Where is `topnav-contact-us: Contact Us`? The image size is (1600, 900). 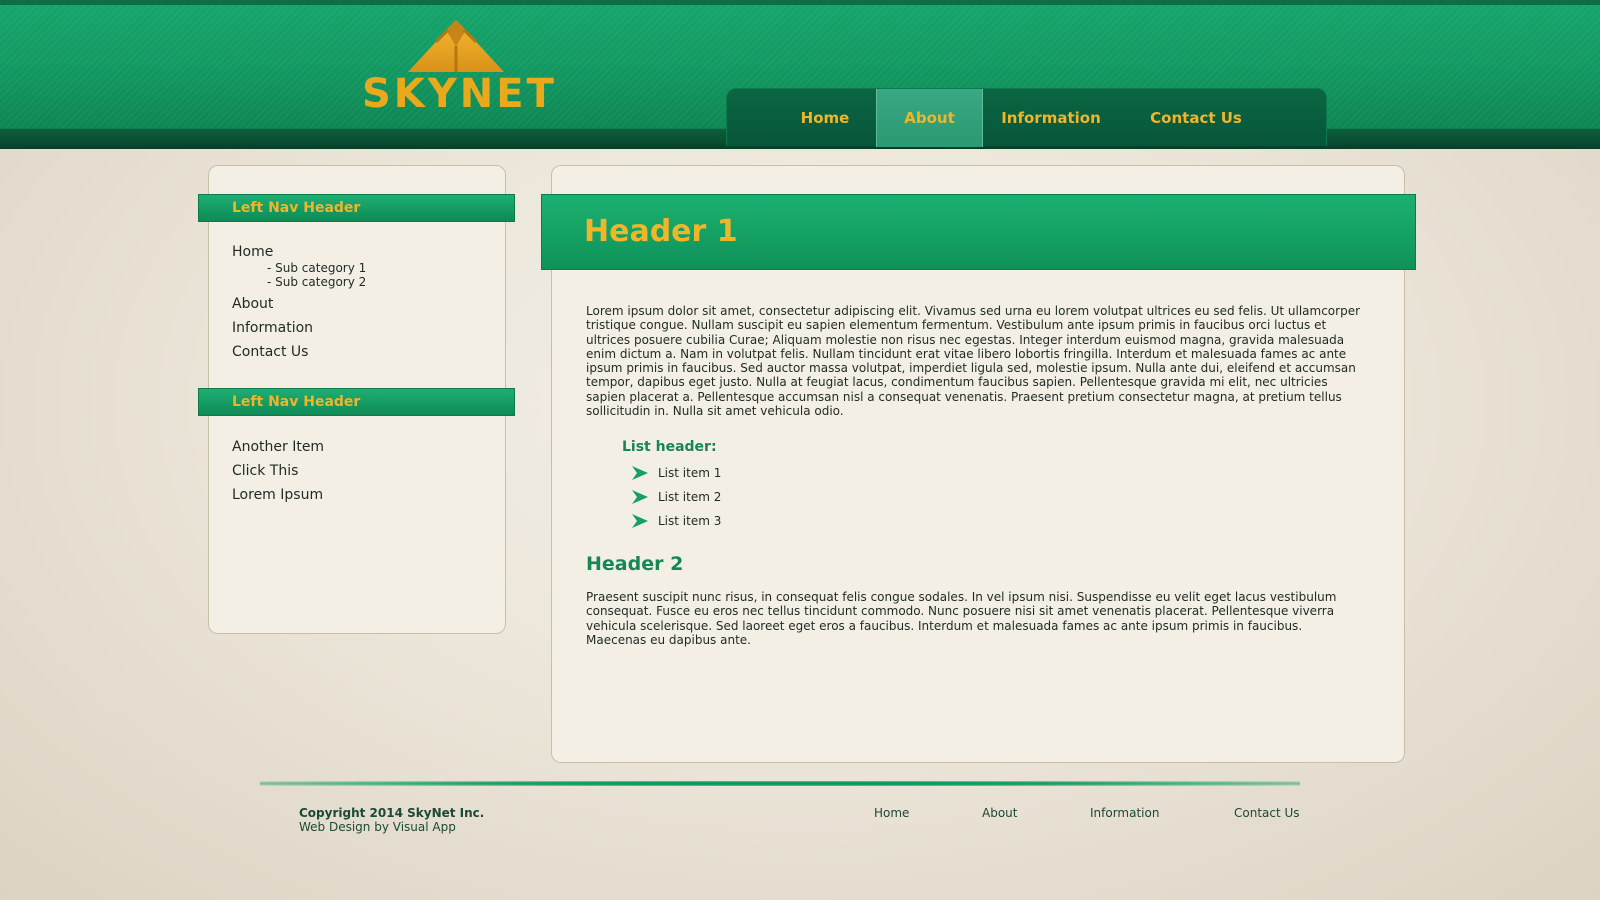
topnav-contact-us: Contact Us is located at coordinates (1196, 118).